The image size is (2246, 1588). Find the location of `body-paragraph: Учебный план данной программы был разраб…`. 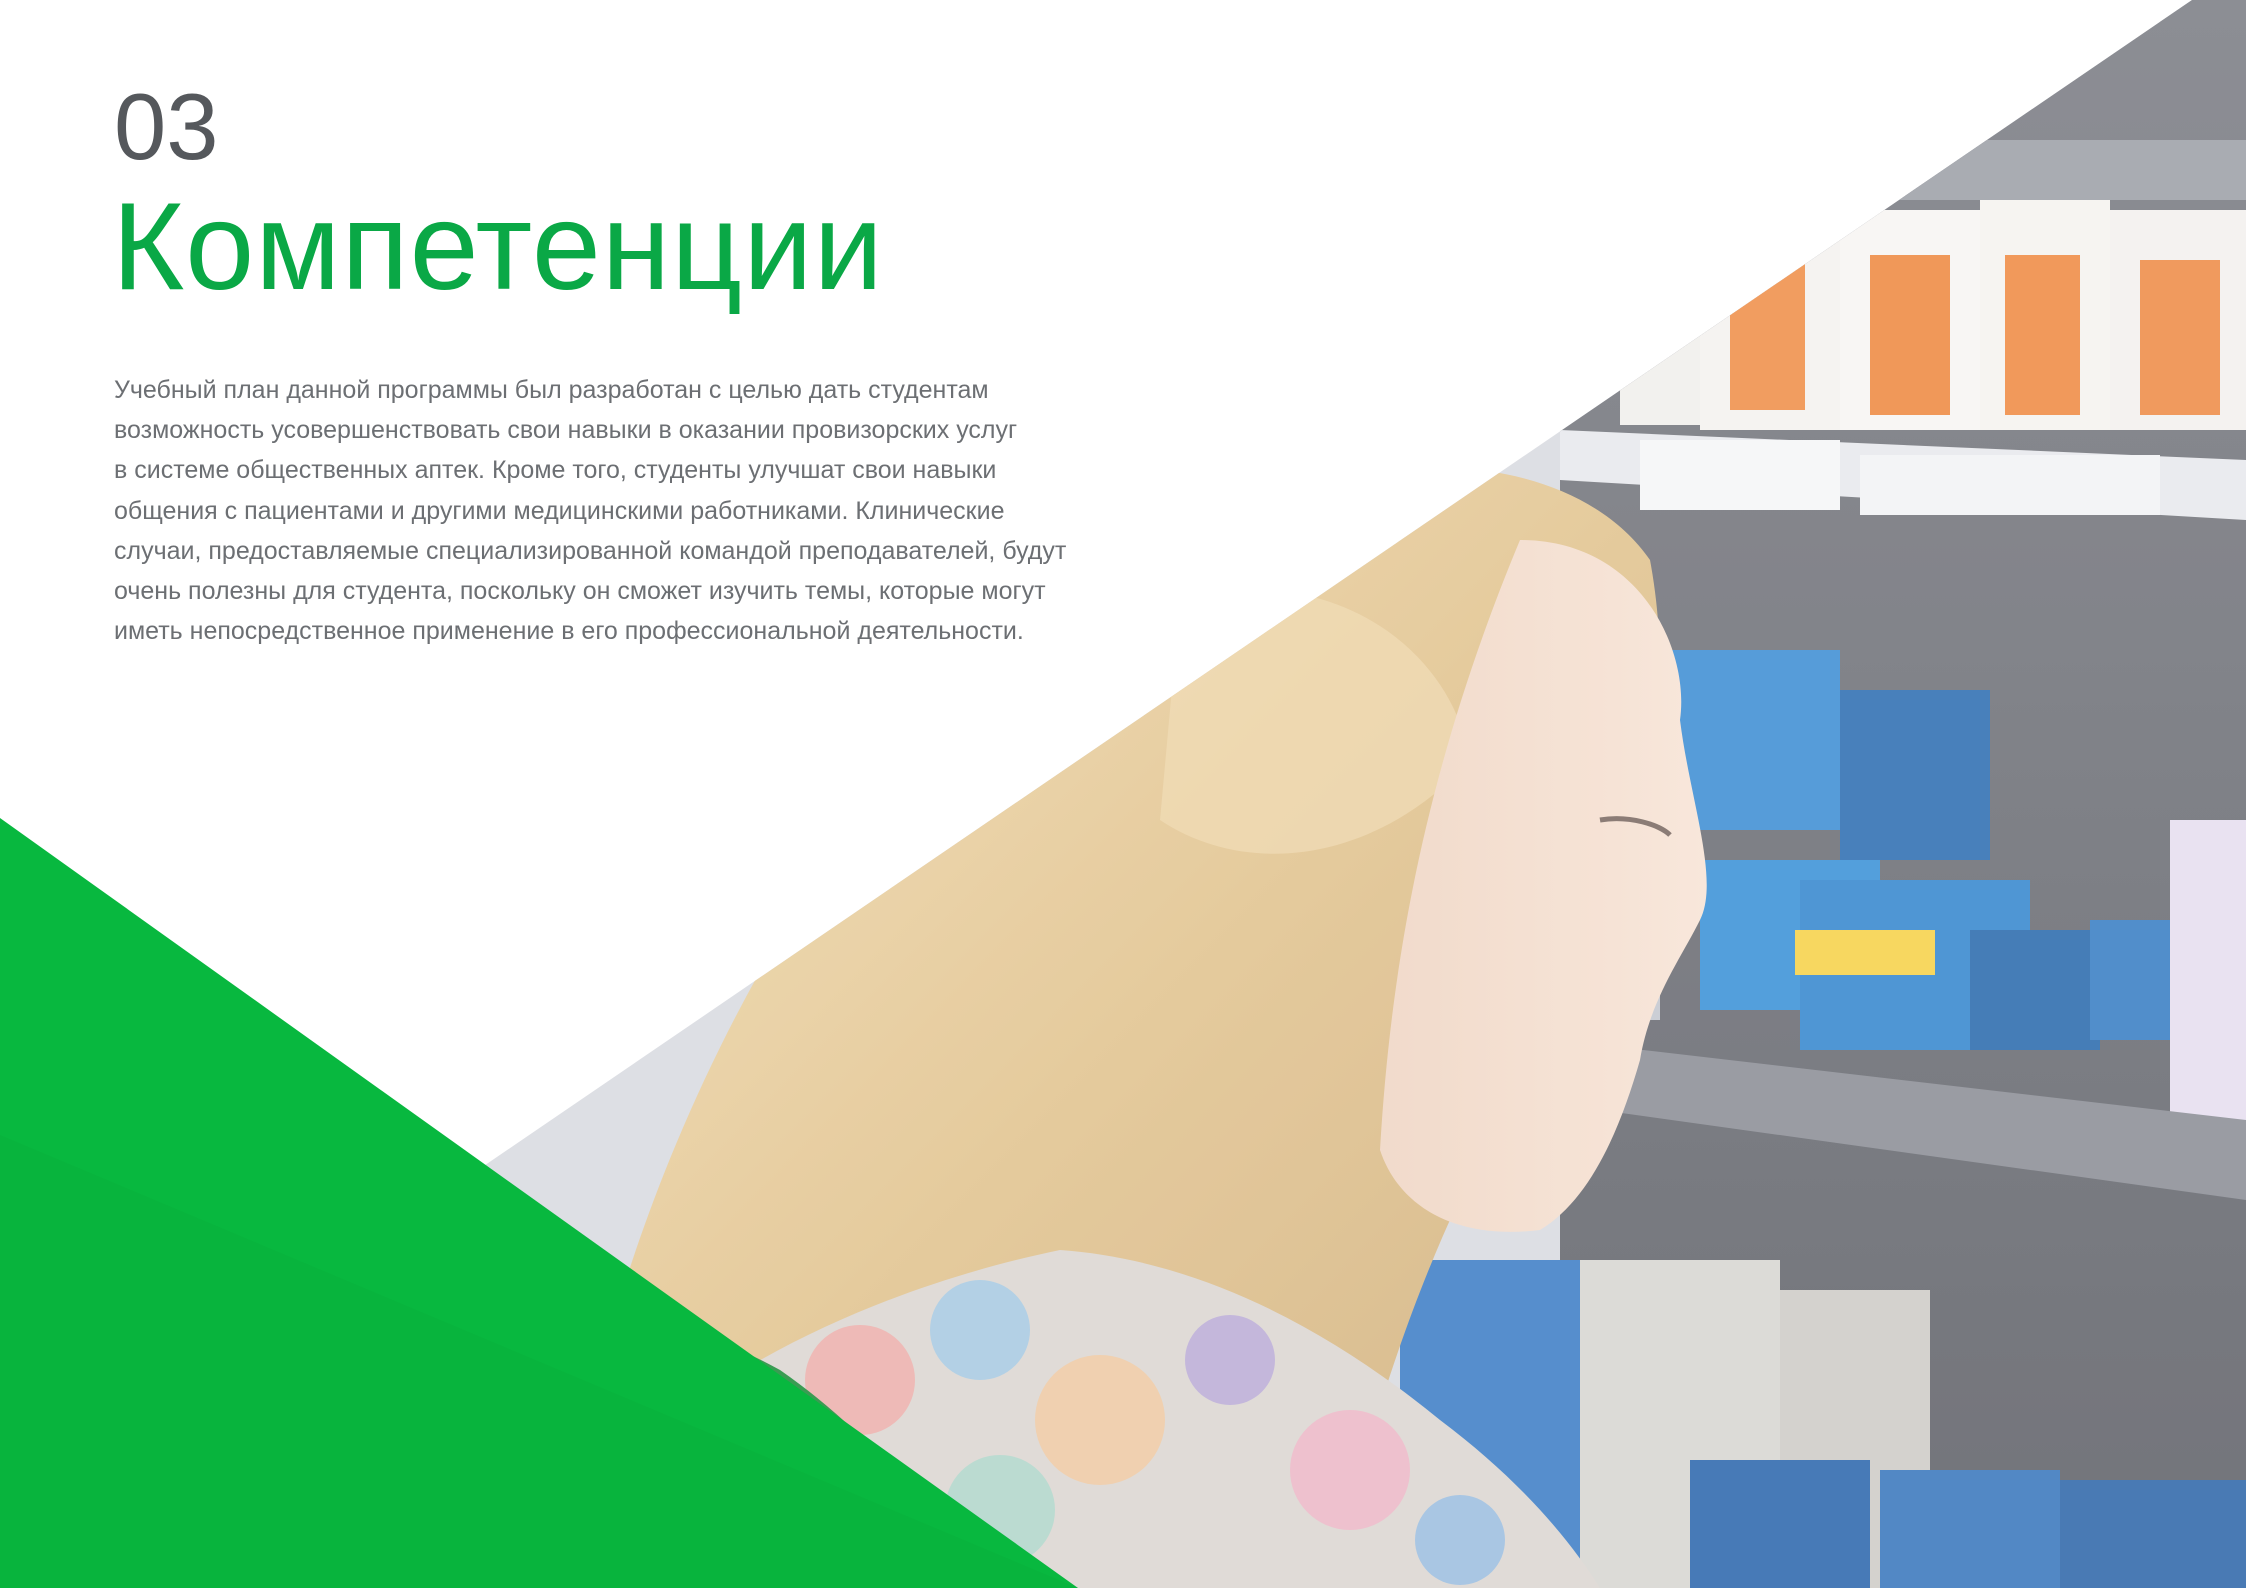

body-paragraph: Учебный план данной программы был разраб… is located at coordinates (624, 510).